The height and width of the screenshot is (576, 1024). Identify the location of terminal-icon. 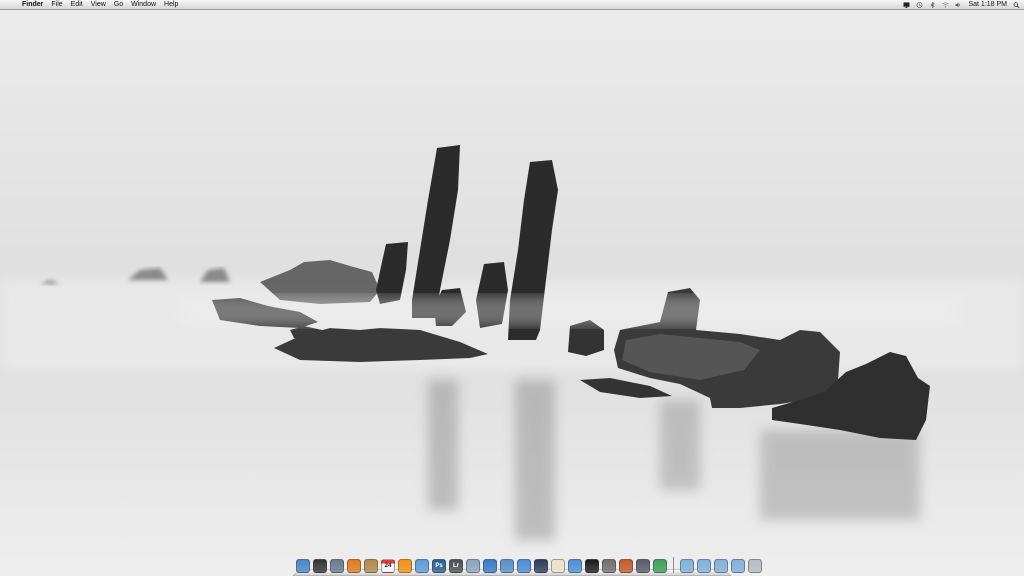
(592, 566).